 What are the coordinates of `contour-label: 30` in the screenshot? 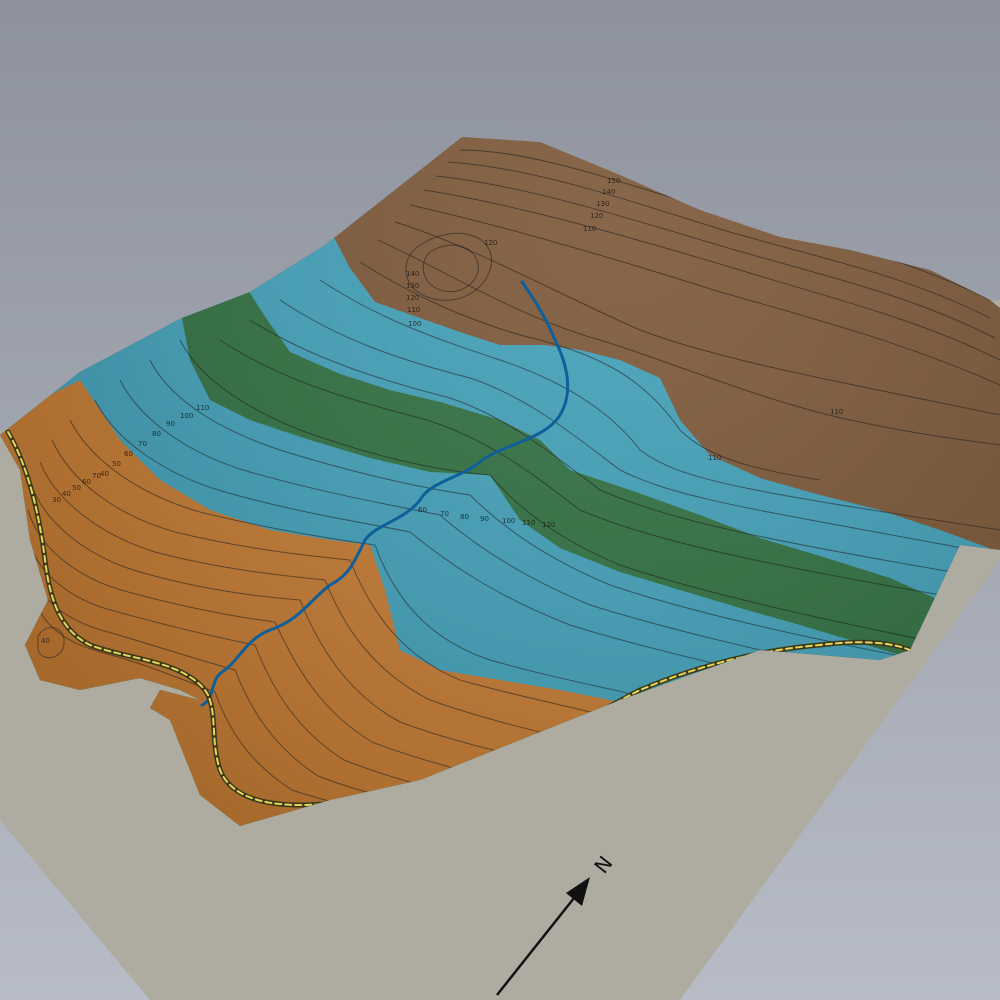 It's located at (56, 500).